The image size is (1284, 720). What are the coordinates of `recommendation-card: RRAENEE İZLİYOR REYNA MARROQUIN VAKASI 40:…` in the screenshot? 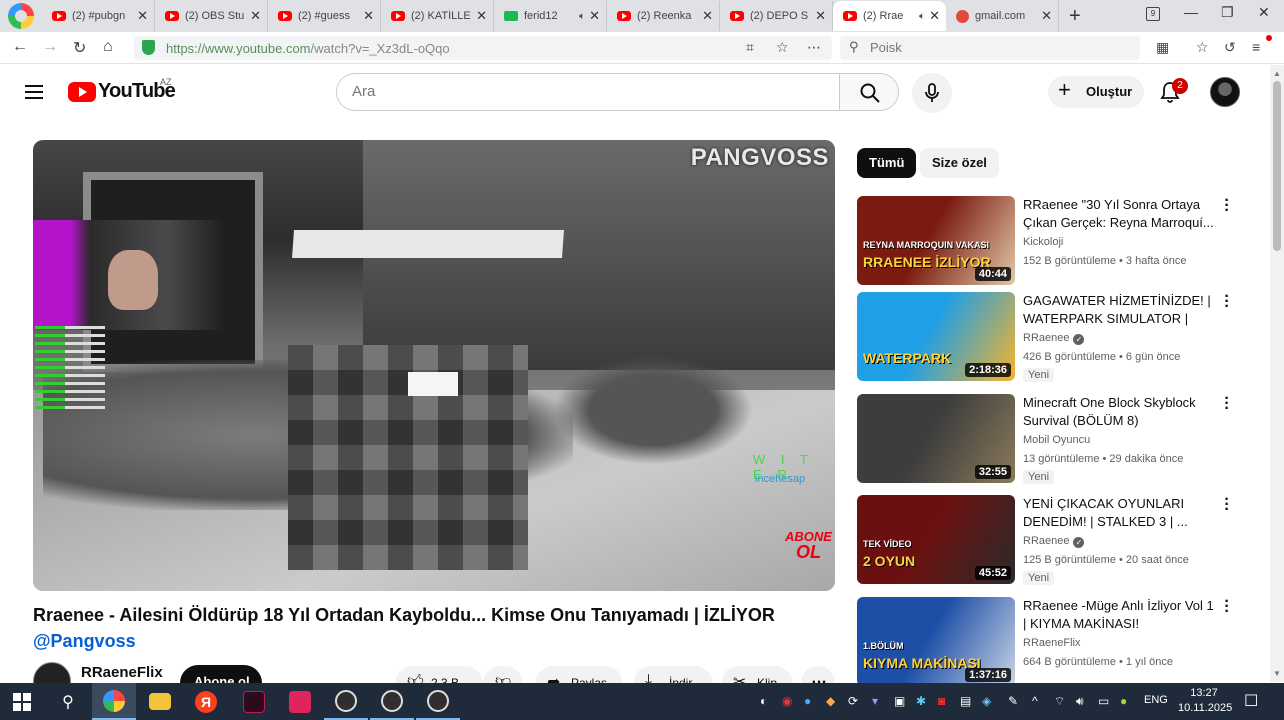 It's located at (1057, 239).